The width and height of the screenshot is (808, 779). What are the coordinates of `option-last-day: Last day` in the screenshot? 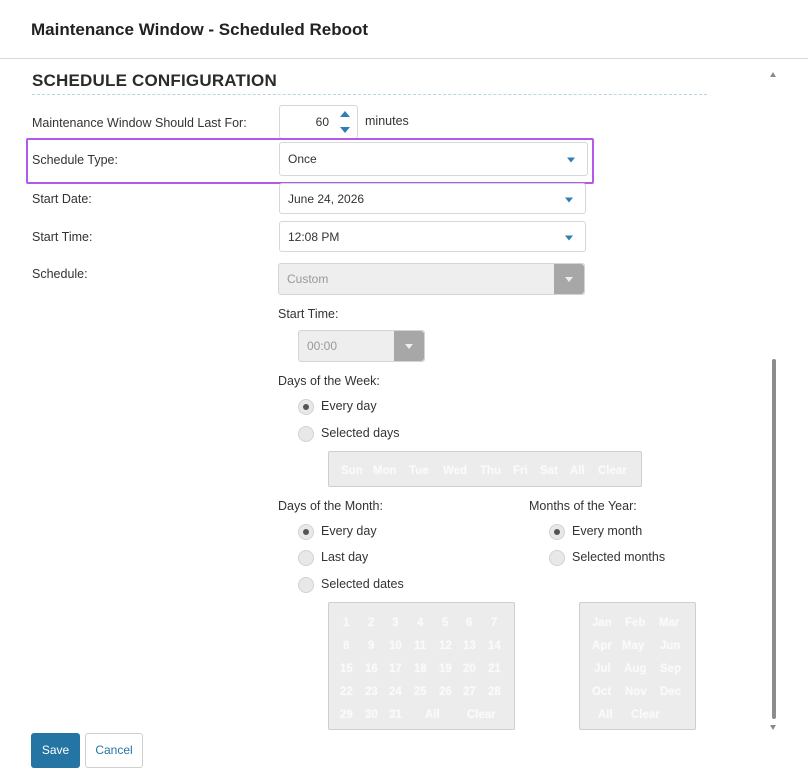 It's located at (344, 557).